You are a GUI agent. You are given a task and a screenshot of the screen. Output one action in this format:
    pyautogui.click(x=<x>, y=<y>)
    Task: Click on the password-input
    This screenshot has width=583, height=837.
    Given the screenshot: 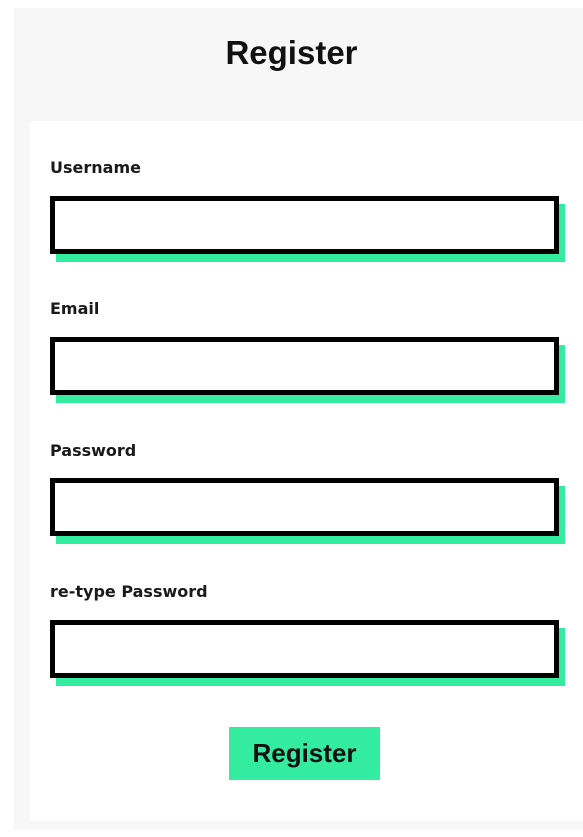 What is the action you would take?
    pyautogui.click(x=304, y=507)
    